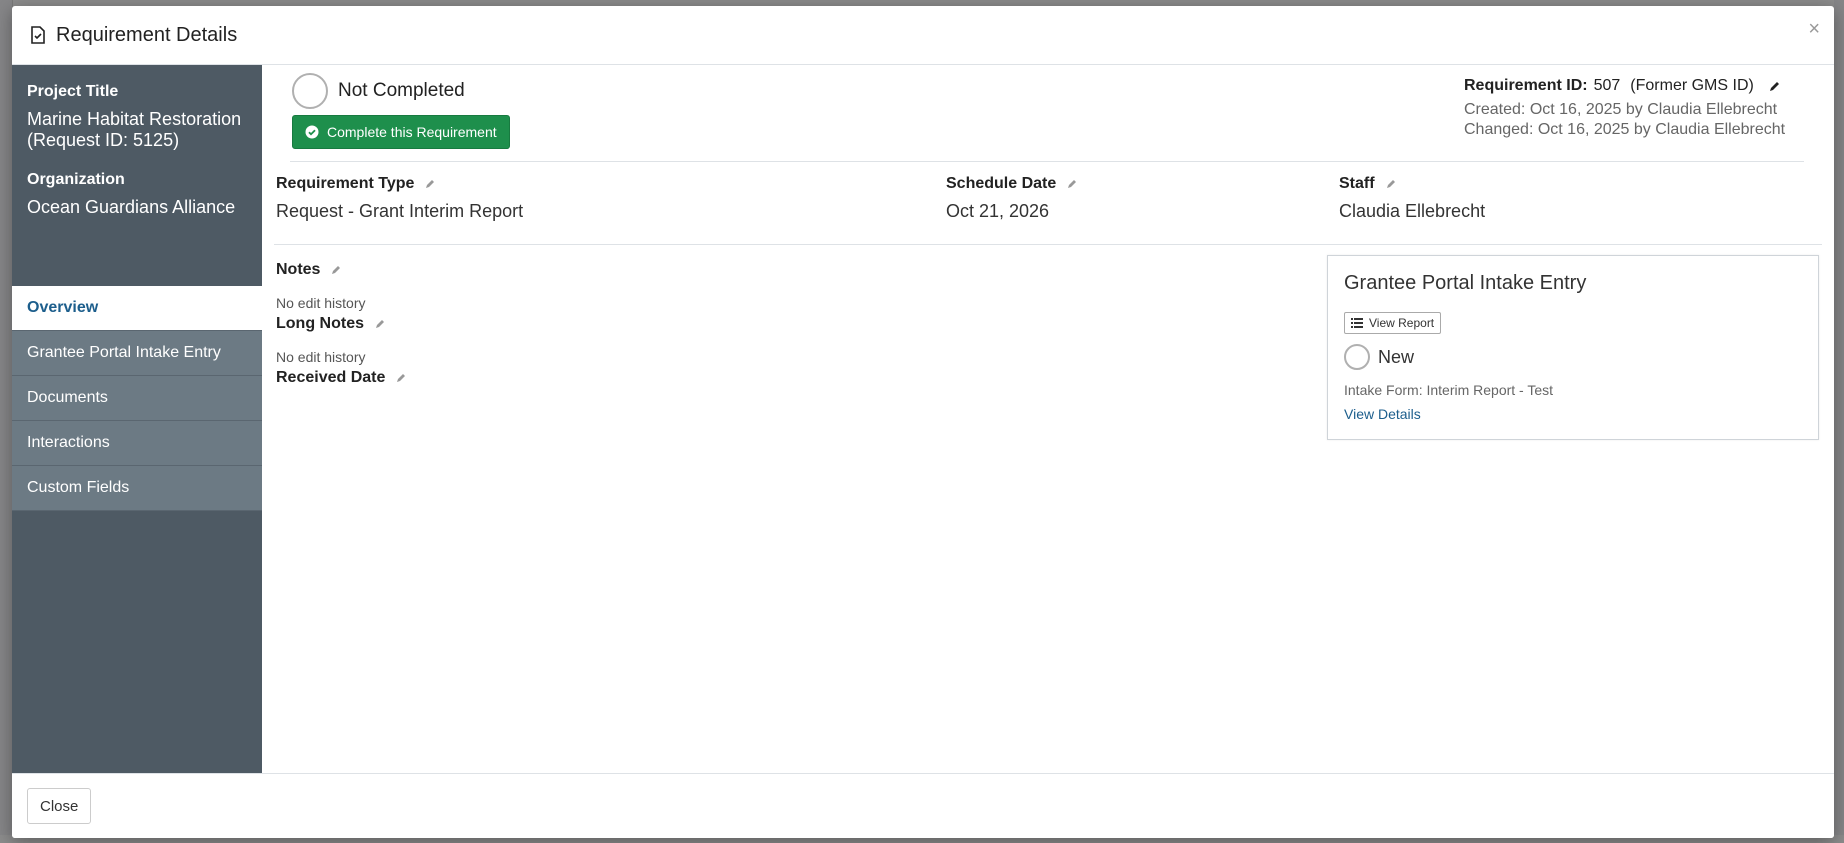 This screenshot has height=843, width=1844. Describe the element at coordinates (1449, 390) in the screenshot. I see `intake-form-text: Intake Form: Interim Report - Test` at that location.